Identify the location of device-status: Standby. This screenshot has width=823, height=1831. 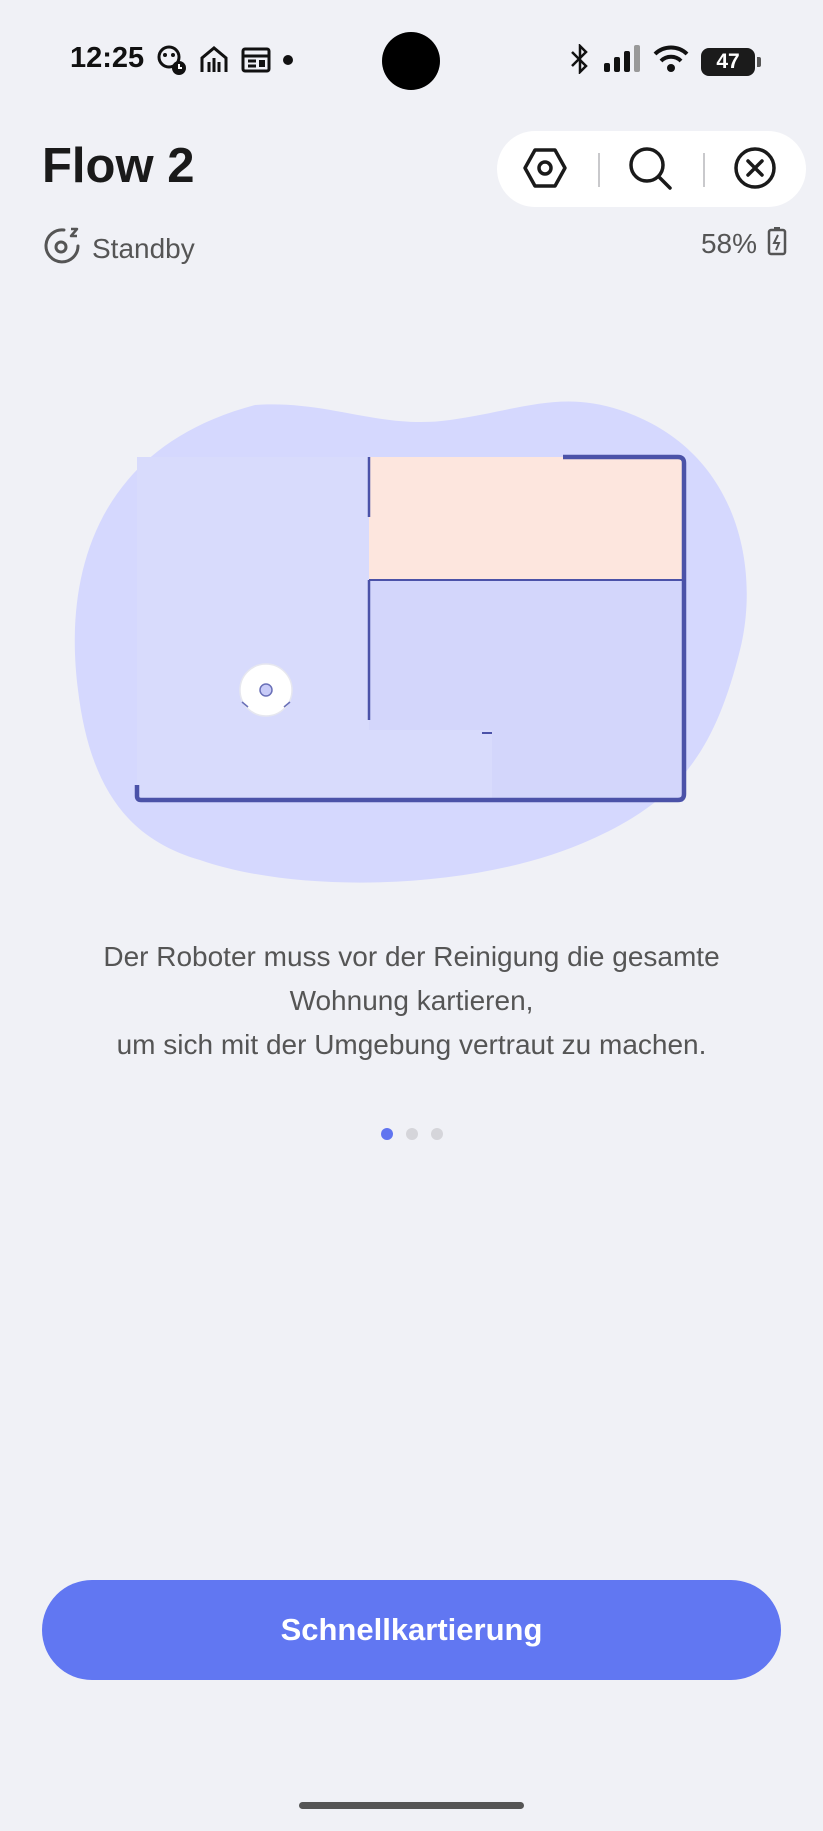
(118, 248).